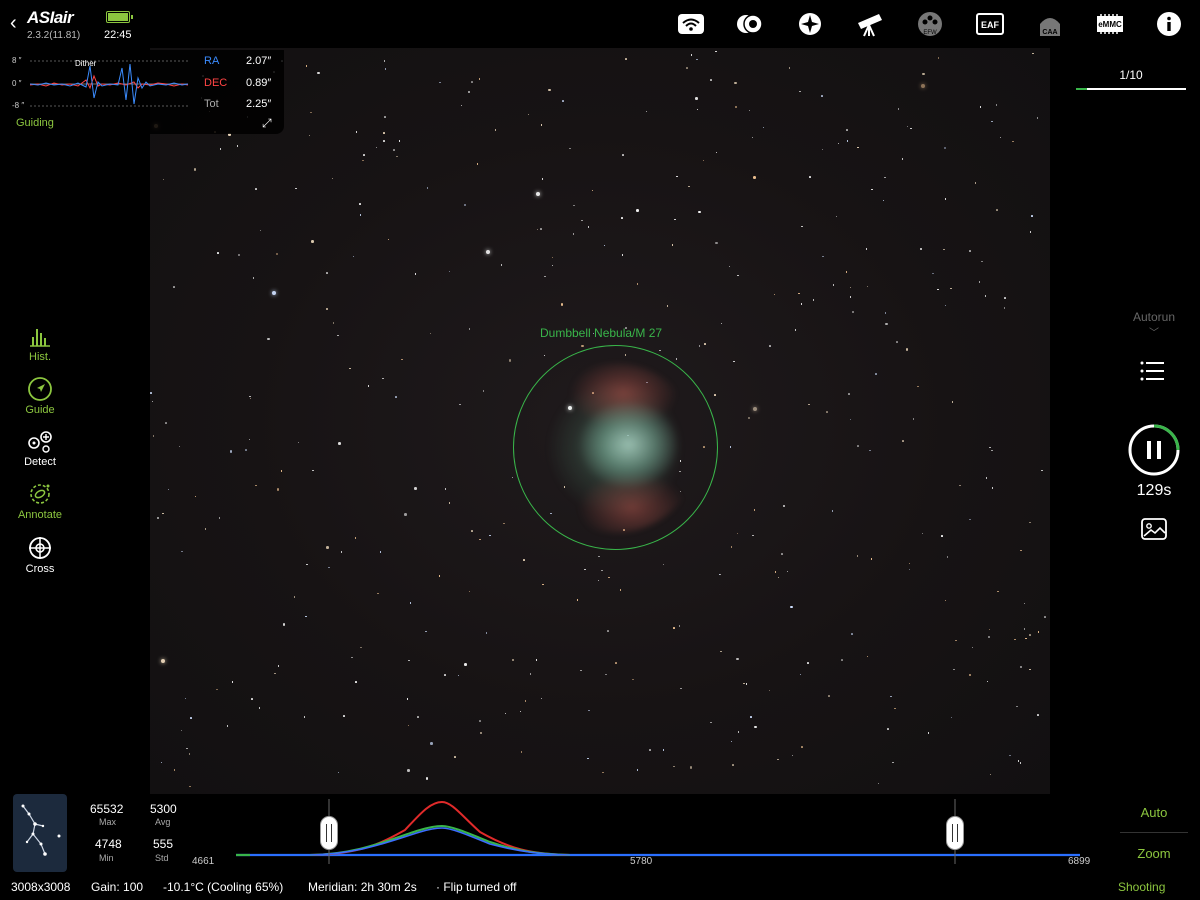 Image resolution: width=1200 pixels, height=900 pixels. What do you see at coordinates (691, 24) in the screenshot?
I see `wifi-icon` at bounding box center [691, 24].